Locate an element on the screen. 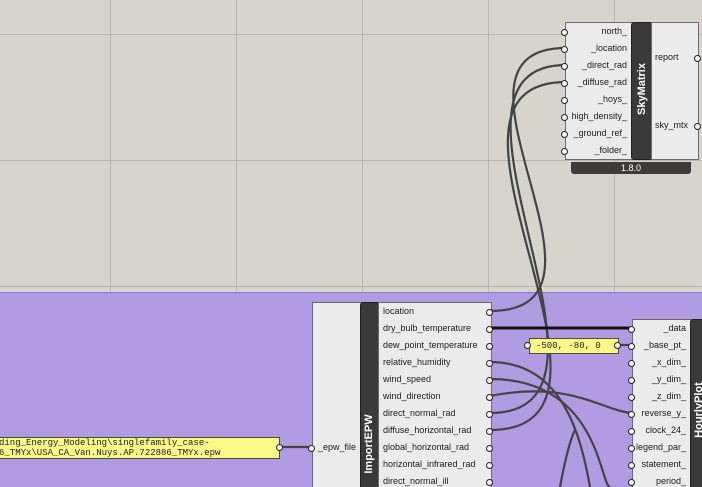  skymatrix-input-high-density: high_density_ is located at coordinates (596, 116).